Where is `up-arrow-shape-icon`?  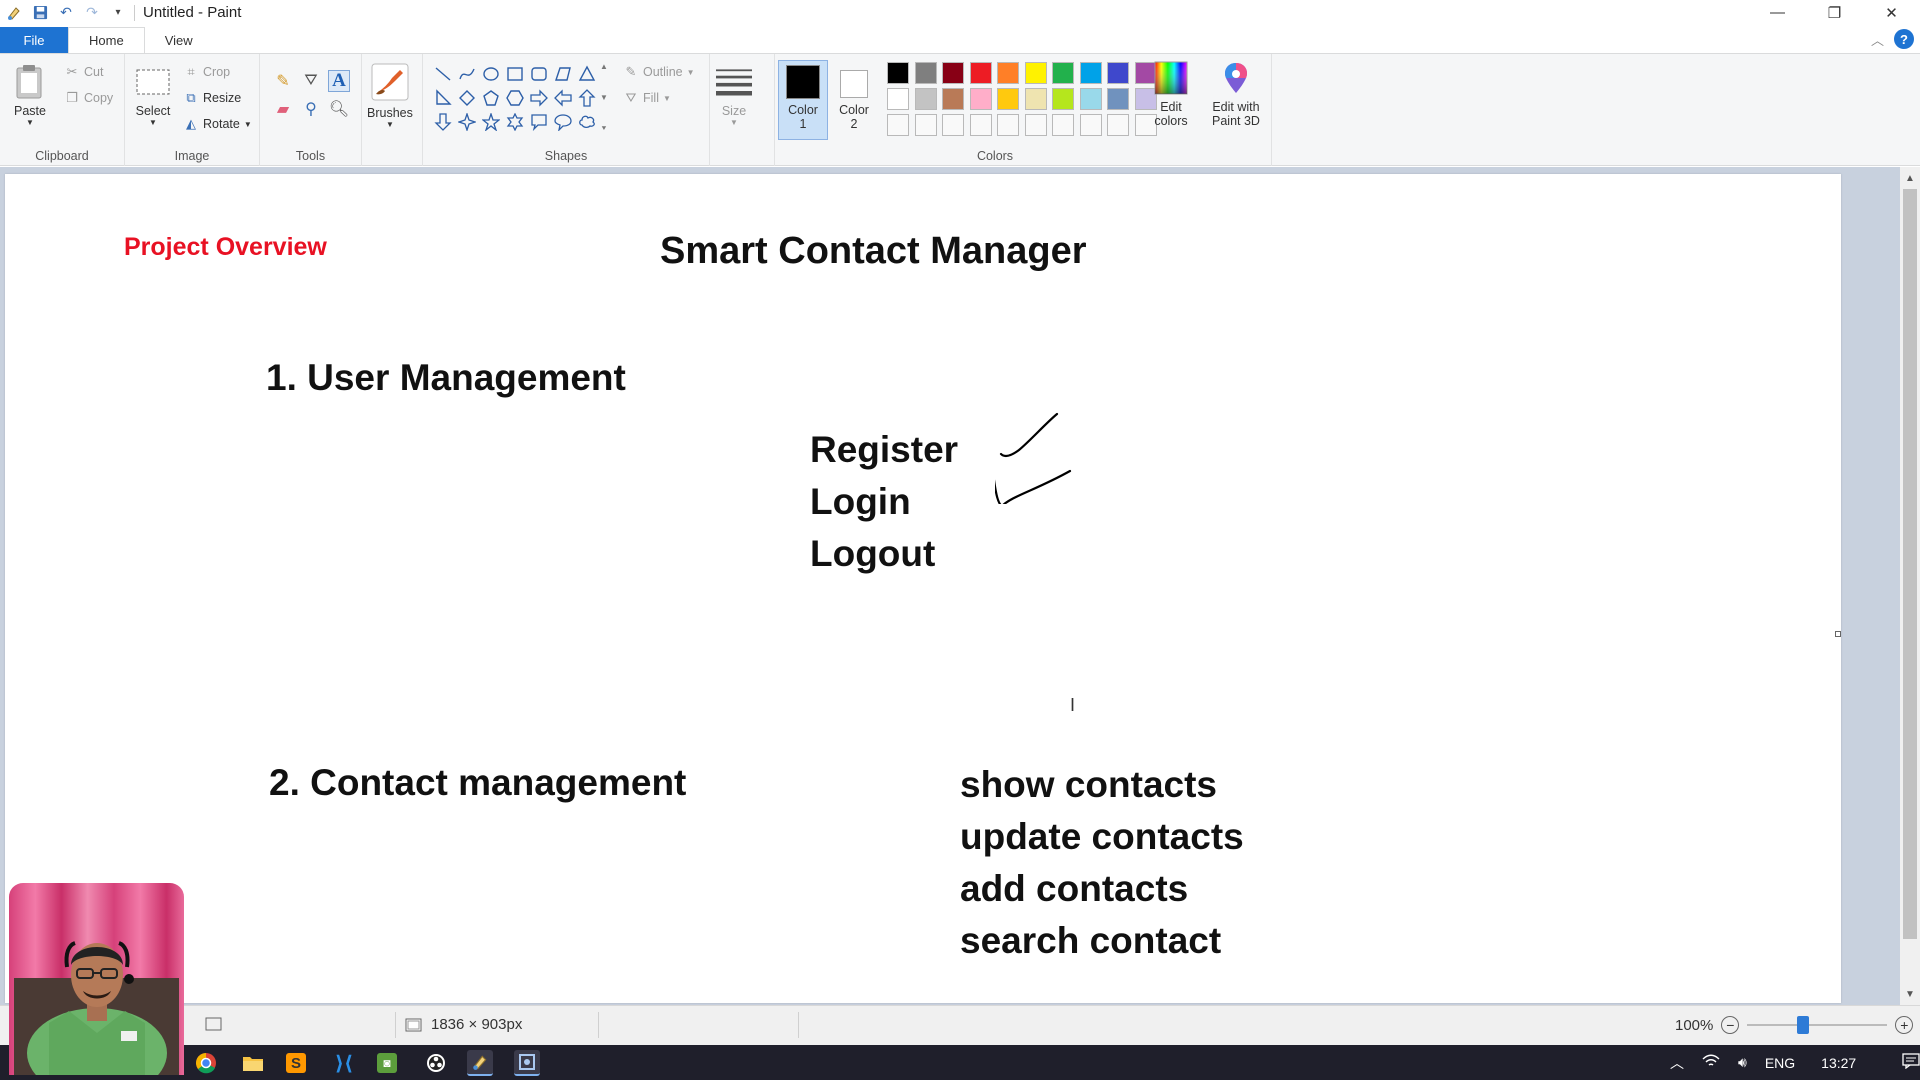
up-arrow-shape-icon is located at coordinates (587, 98).